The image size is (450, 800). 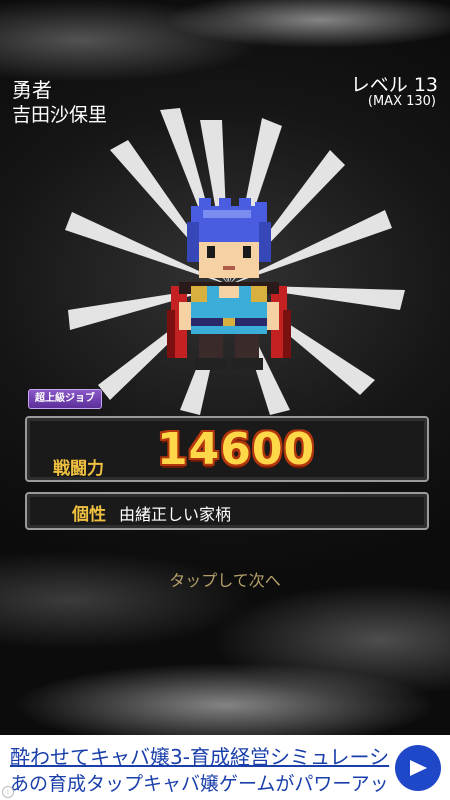 I want to click on job-rank-badge: 超上級ジョブ, so click(x=65, y=399).